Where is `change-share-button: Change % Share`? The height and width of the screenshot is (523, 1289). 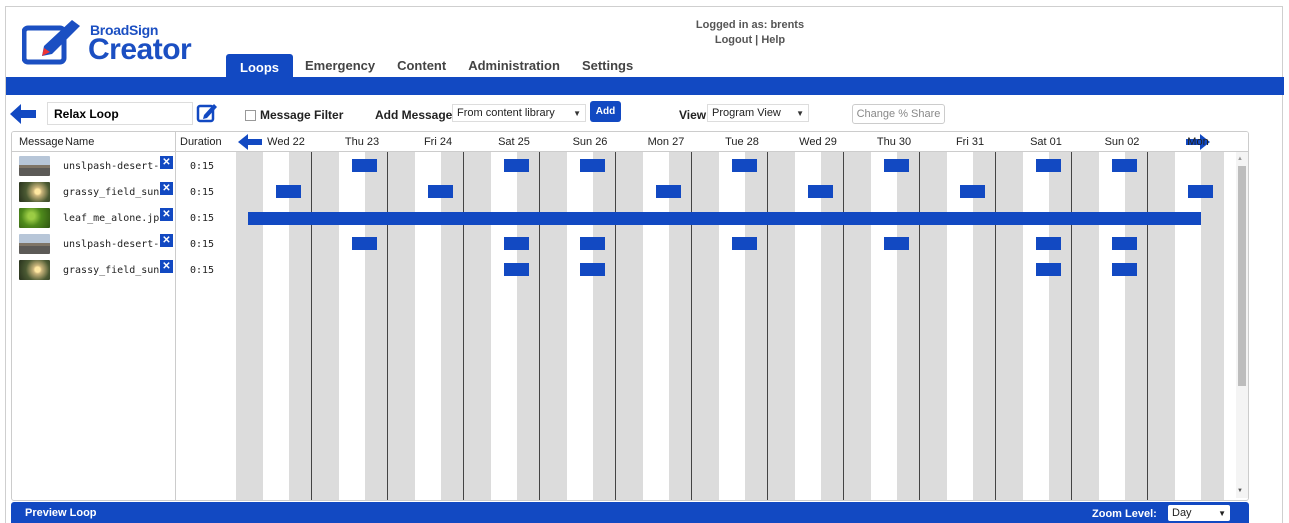
change-share-button: Change % Share is located at coordinates (898, 114).